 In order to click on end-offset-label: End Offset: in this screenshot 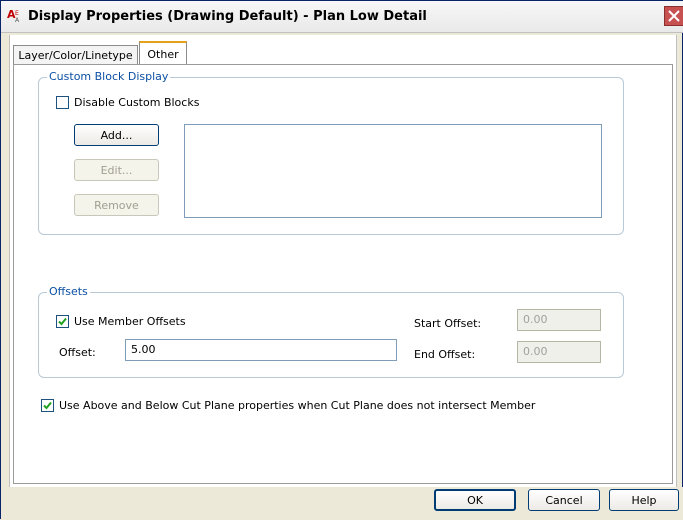, I will do `click(445, 354)`.